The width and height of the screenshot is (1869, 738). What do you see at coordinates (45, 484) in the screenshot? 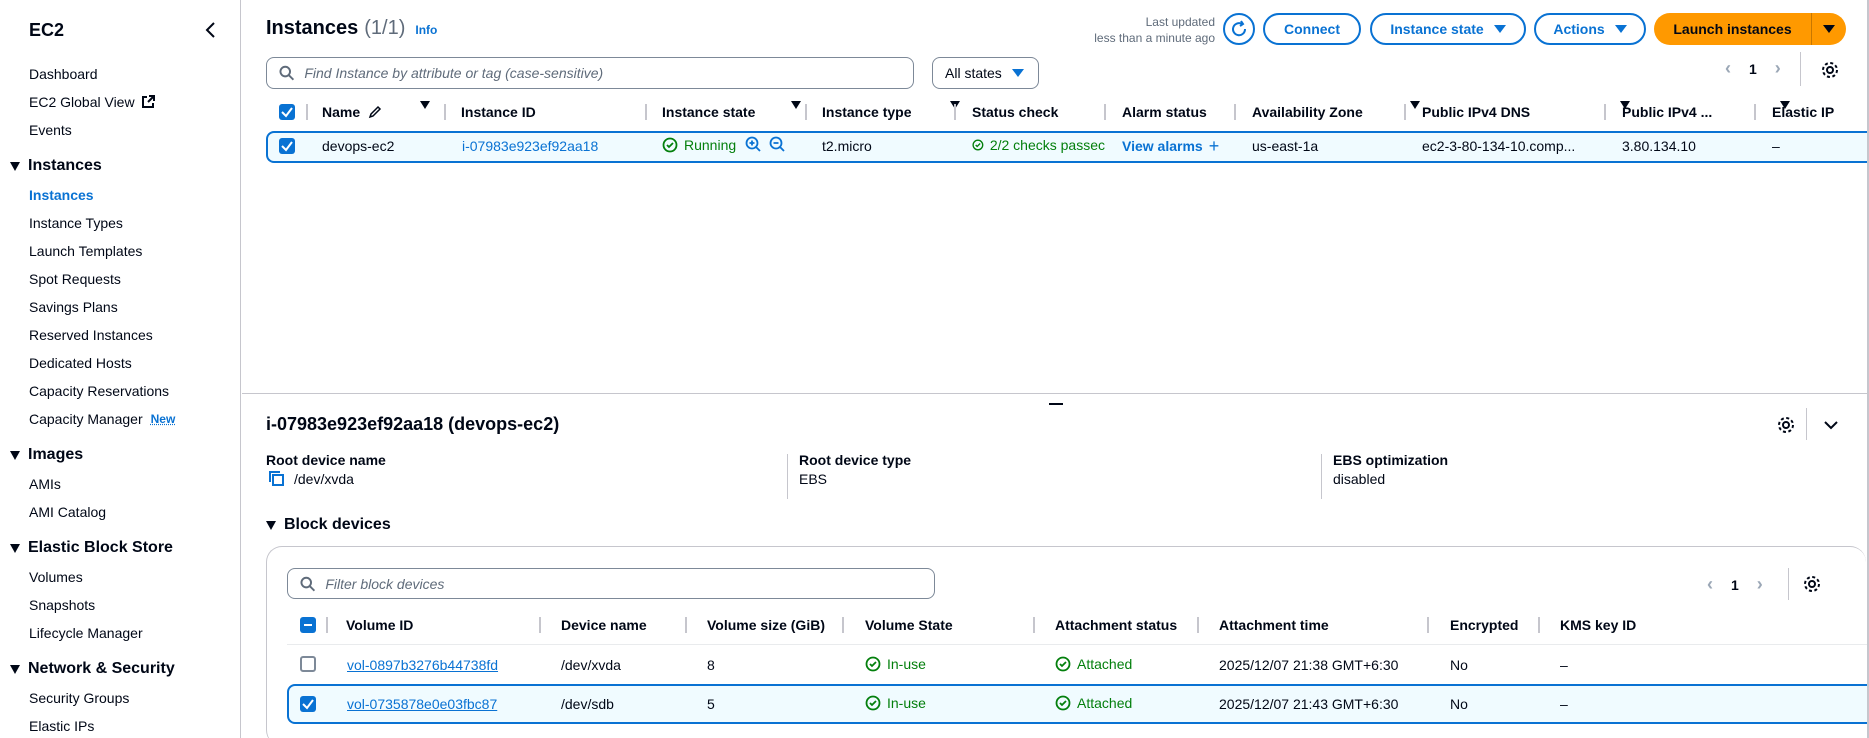
I see `nav-amis: AMIs` at bounding box center [45, 484].